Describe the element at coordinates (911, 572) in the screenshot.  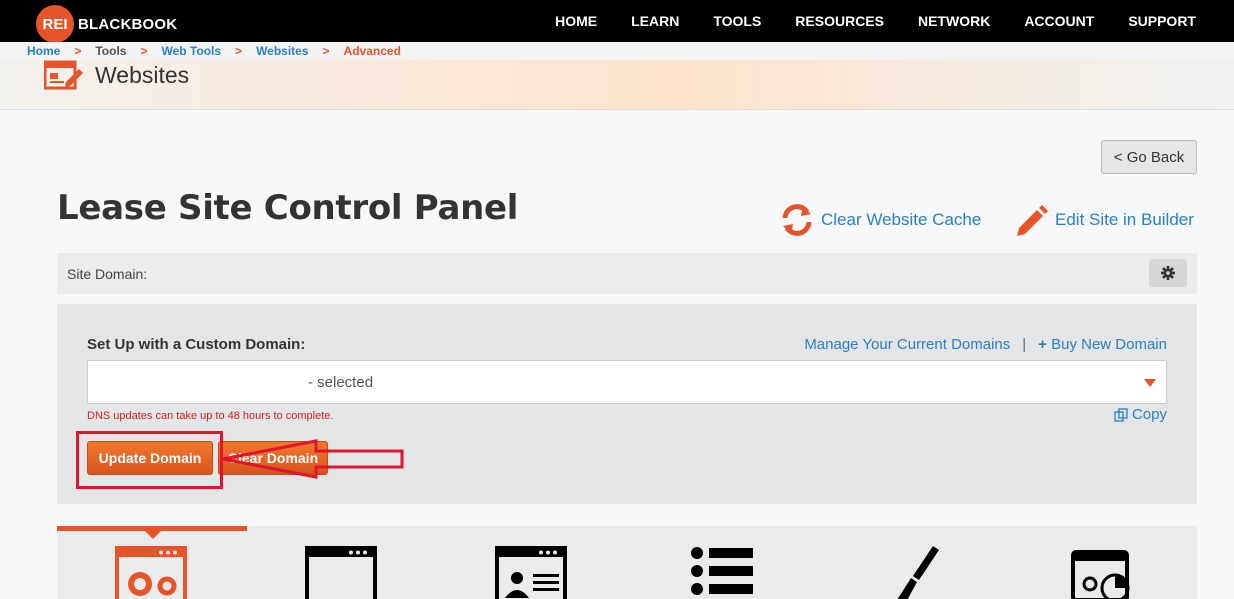
I see `paintbrush-icon` at that location.